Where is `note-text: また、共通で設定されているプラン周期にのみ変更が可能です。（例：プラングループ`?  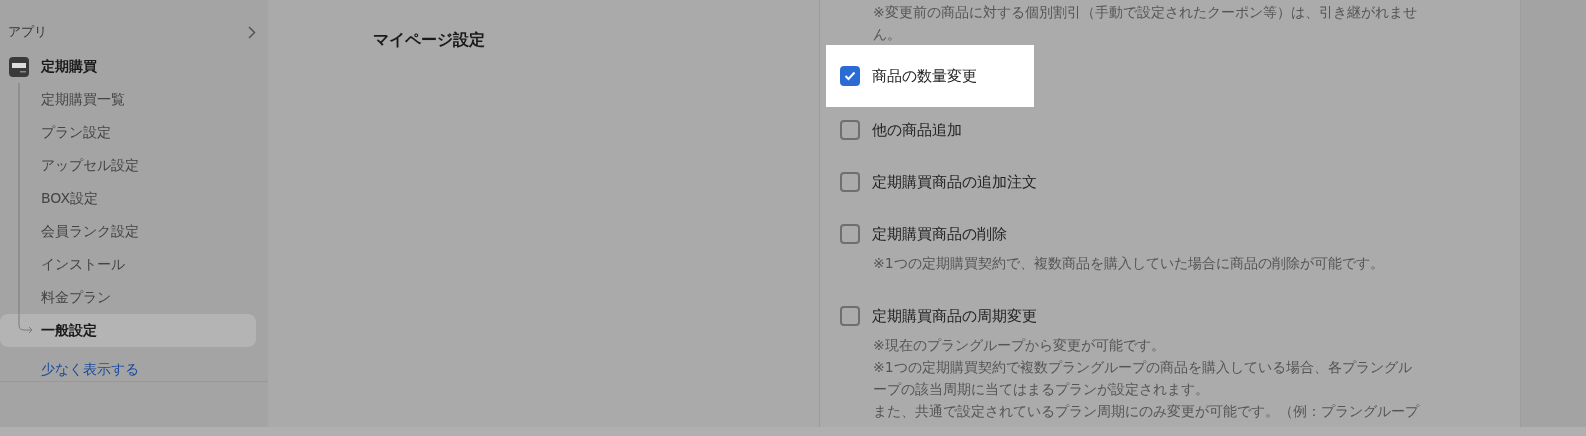
note-text: また、共通で設定されているプラン周期にのみ変更が可能です。（例：プラングループ is located at coordinates (1146, 411).